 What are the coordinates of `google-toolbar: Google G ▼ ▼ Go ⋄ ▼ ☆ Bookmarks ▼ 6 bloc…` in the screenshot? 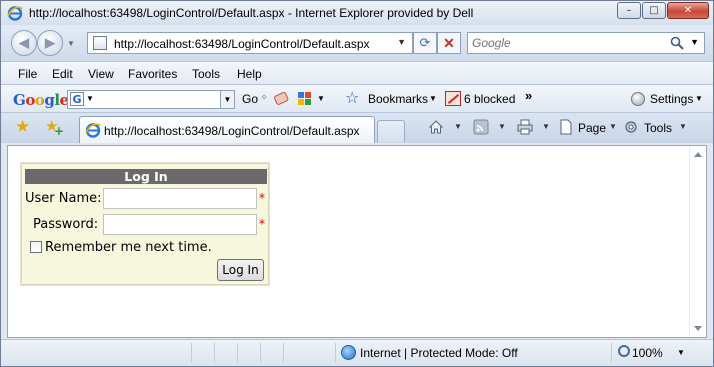 It's located at (357, 99).